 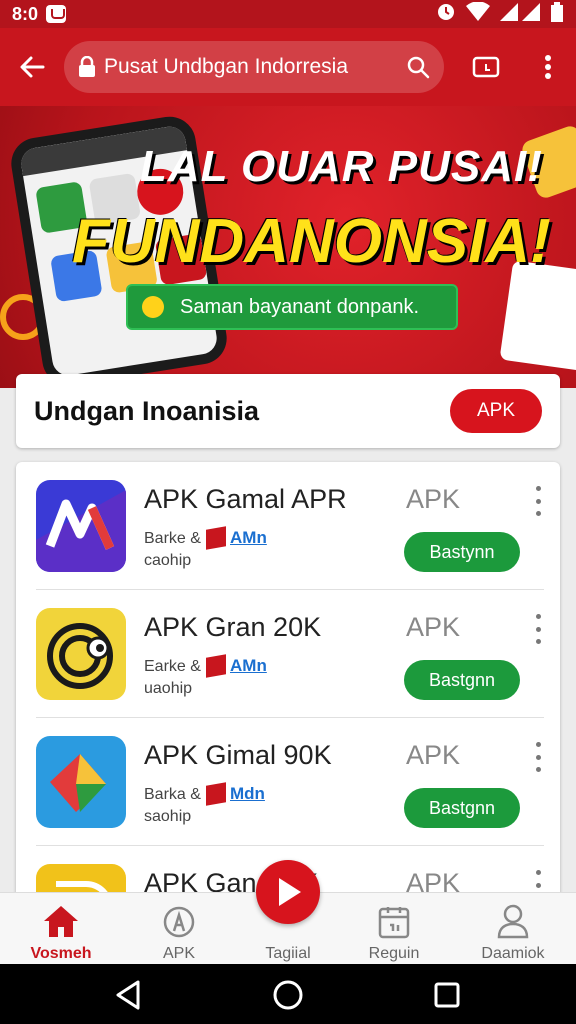 I want to click on home-icon, so click(x=61, y=921).